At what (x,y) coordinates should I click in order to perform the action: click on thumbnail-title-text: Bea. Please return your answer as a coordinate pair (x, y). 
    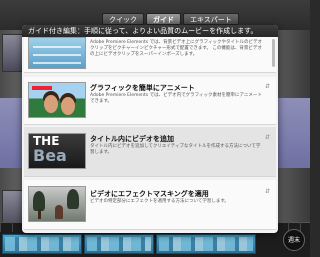
    Looking at the image, I should click on (50, 155).